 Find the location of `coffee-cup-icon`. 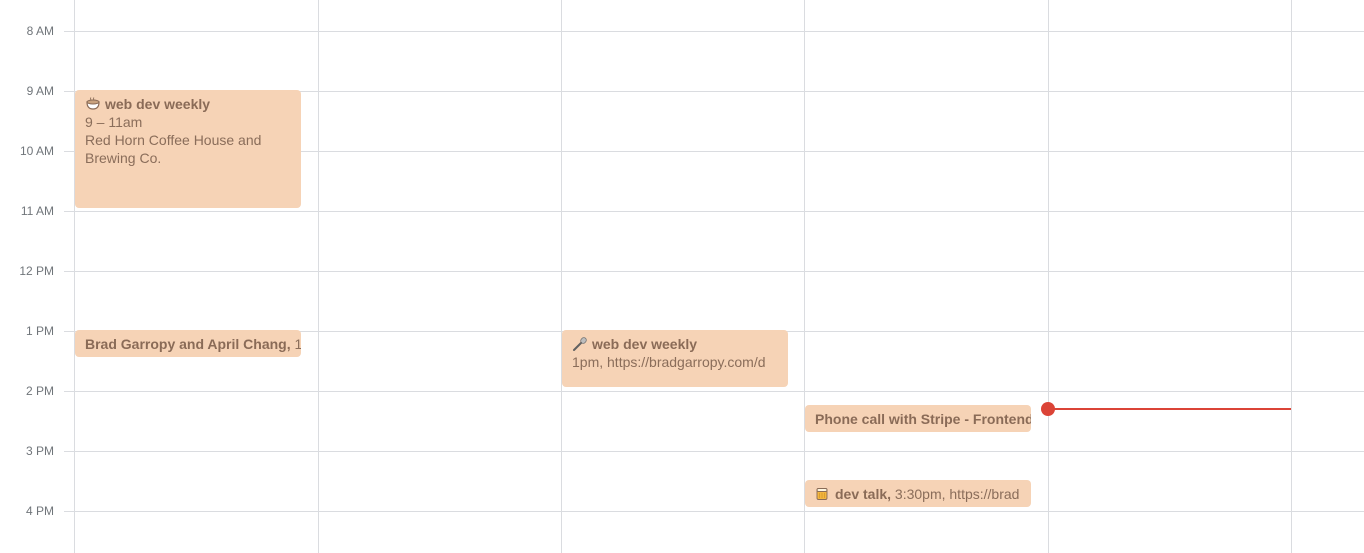

coffee-cup-icon is located at coordinates (93, 103).